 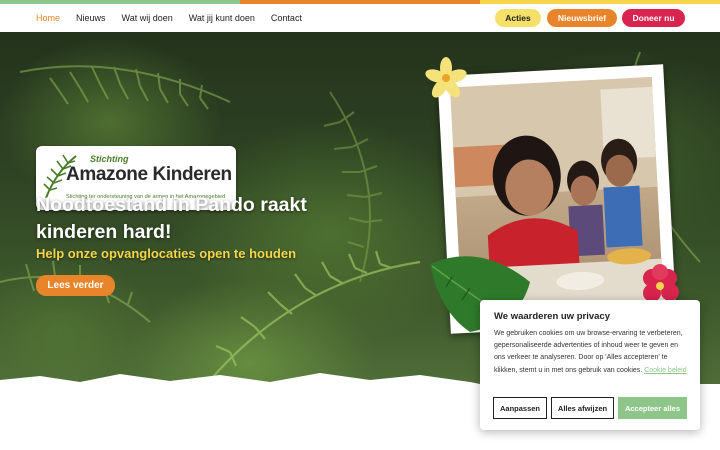 I want to click on nav-home: Home, so click(x=48, y=18).